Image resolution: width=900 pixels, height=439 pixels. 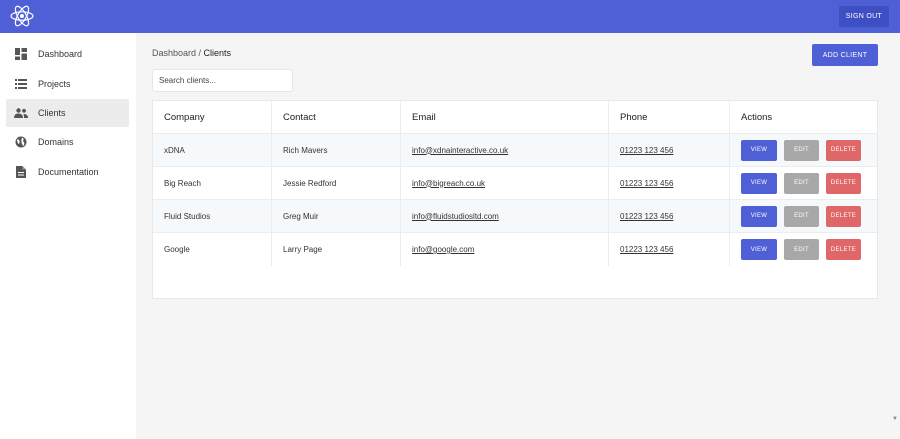 I want to click on breadcrumb-parent: Dashboard, so click(x=174, y=53).